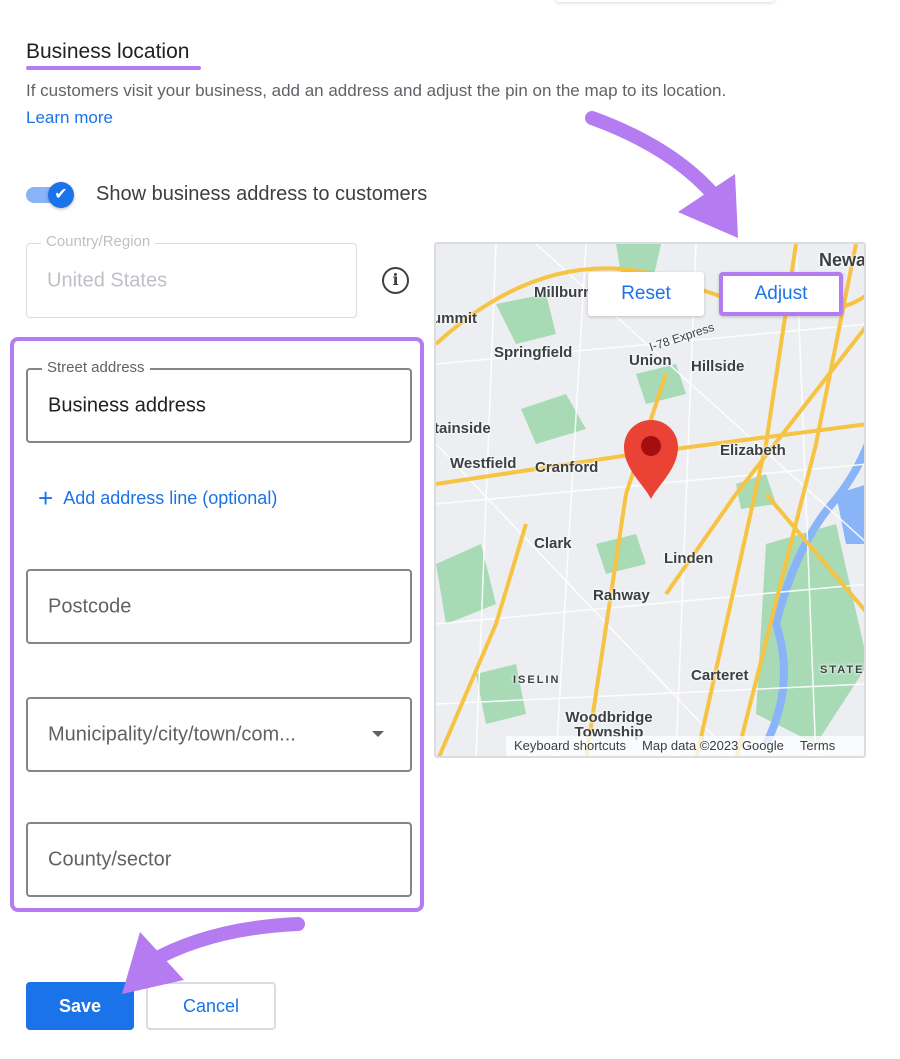 Image resolution: width=900 pixels, height=1059 pixels. I want to click on place-label: Summit, so click(456, 318).